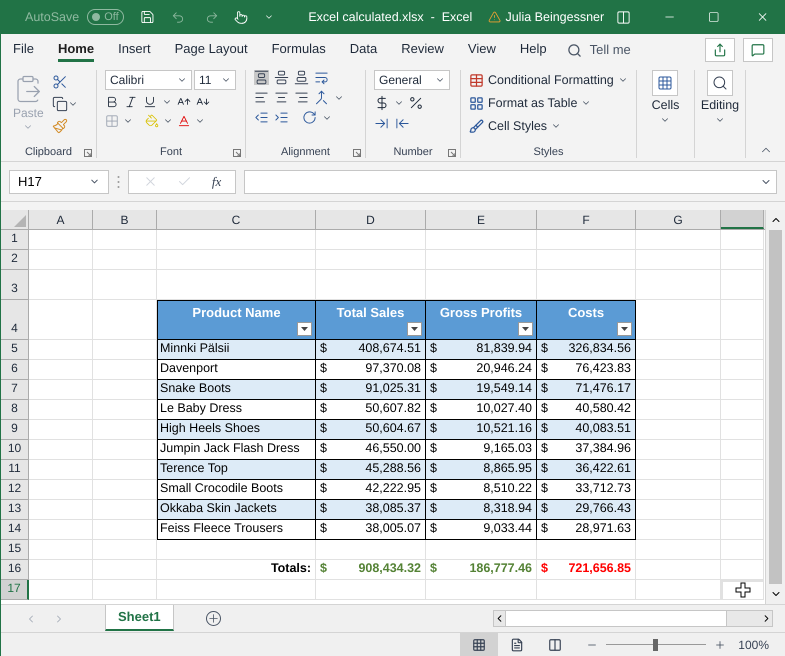 The height and width of the screenshot is (656, 785). I want to click on cells-button: Cells, so click(666, 95).